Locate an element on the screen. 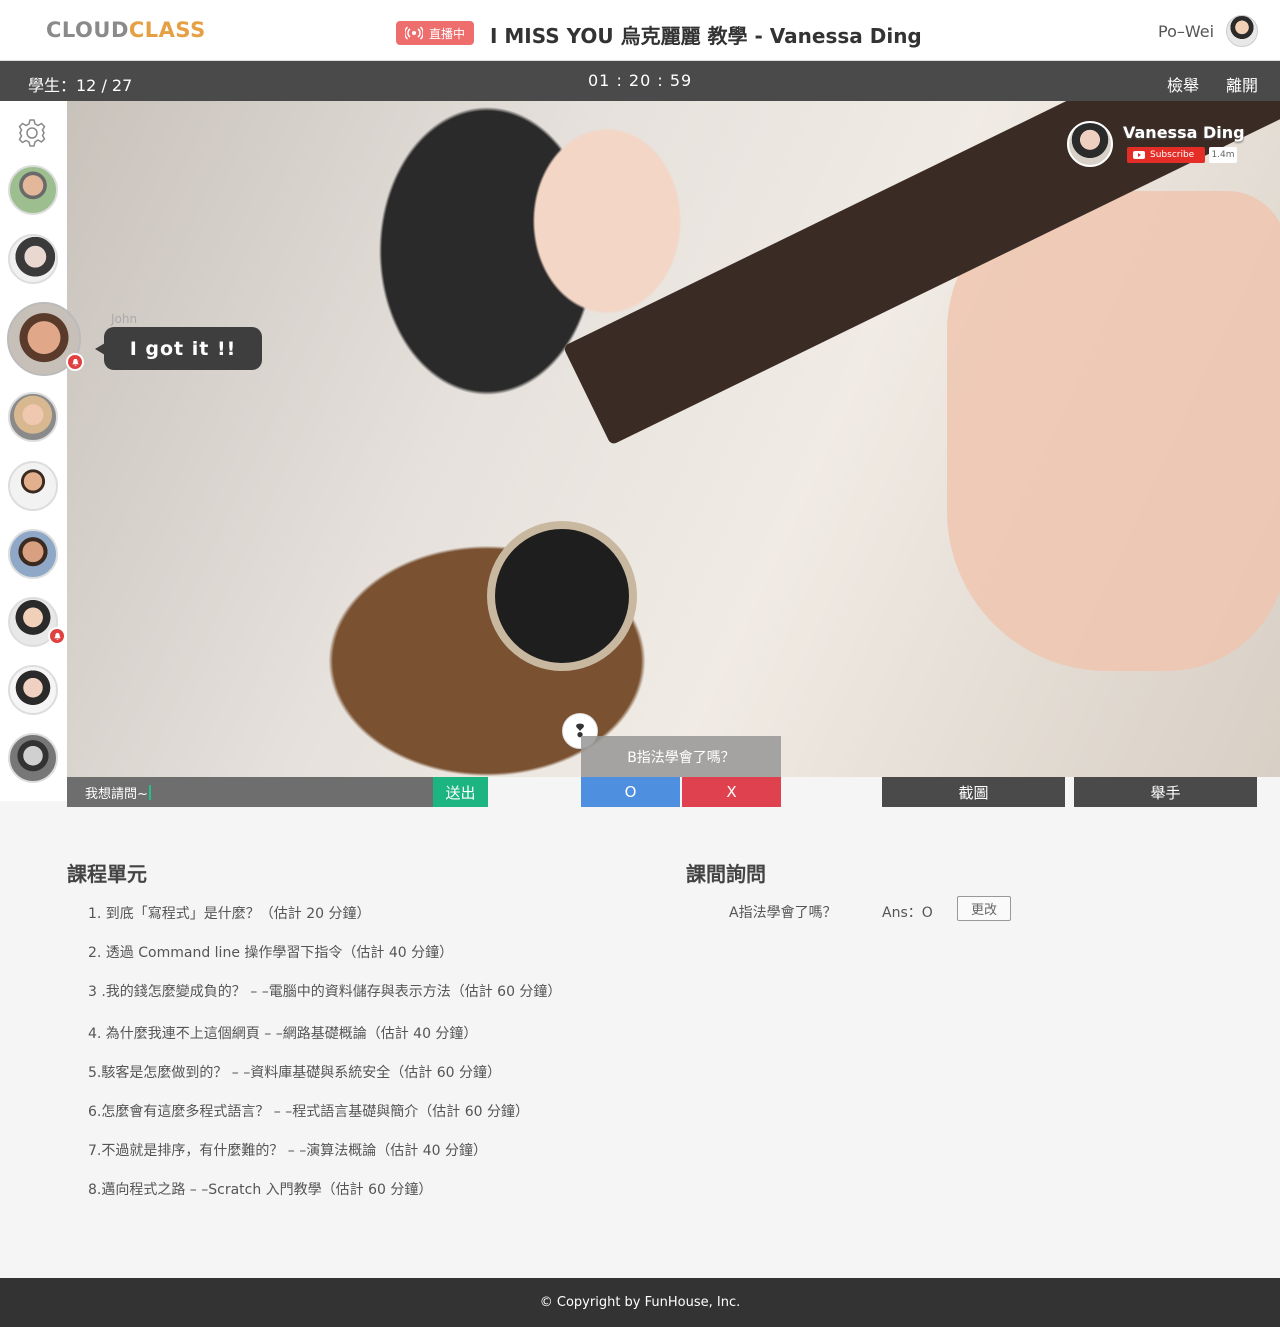 The width and height of the screenshot is (1280, 1327). message-input-value: 我想請問~ is located at coordinates (116, 794).